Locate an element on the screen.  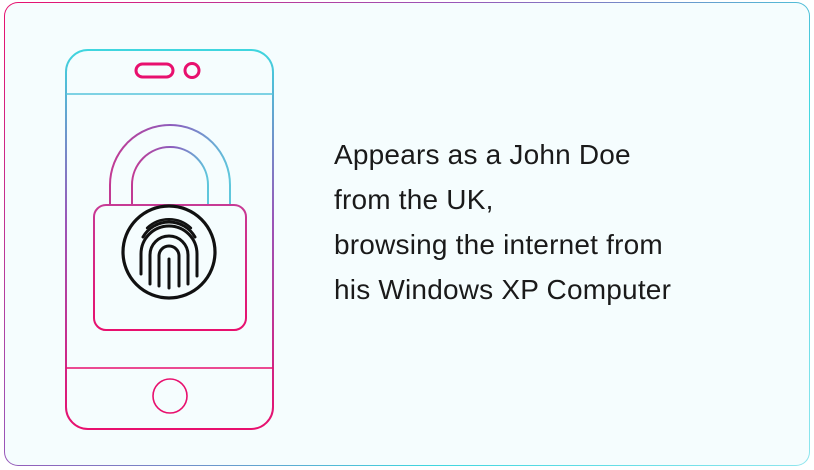
caption-line-1: Appears as a John Doe is located at coordinates (482, 154).